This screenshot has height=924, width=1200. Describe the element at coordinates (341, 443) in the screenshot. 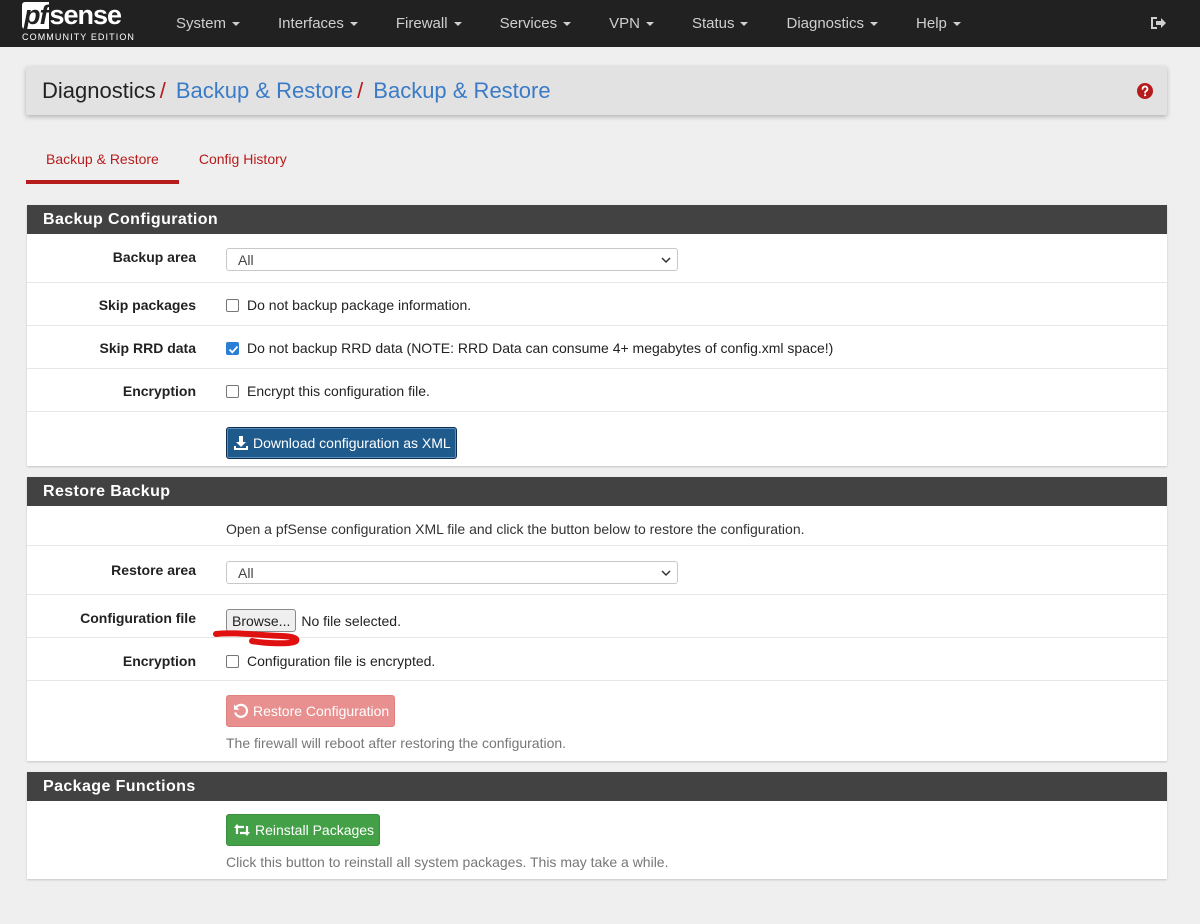

I see `download-config-button: Download configuration as XML` at that location.